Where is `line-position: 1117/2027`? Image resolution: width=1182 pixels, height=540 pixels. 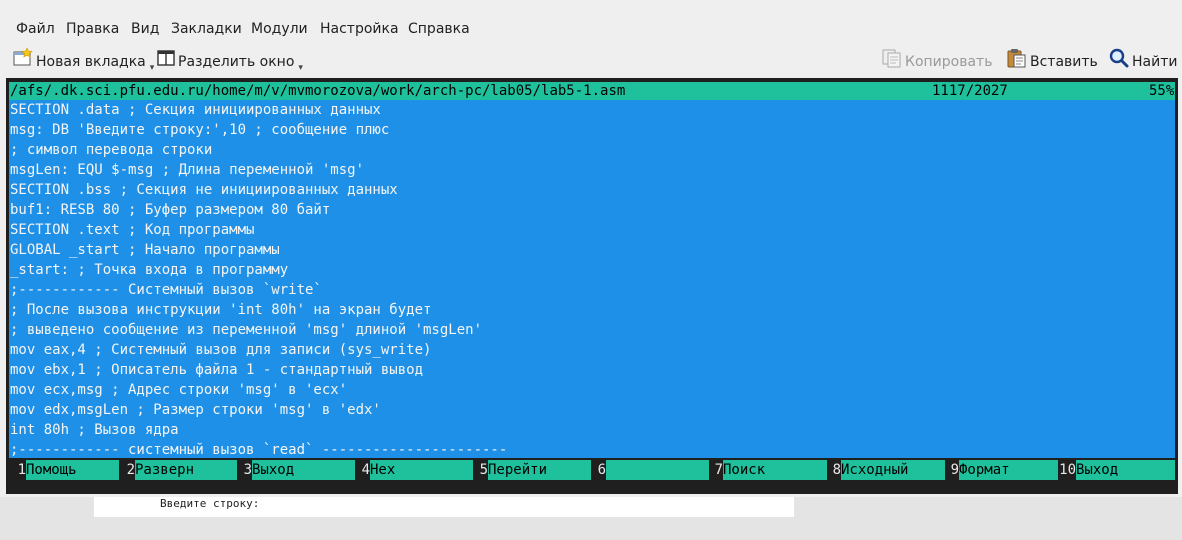 line-position: 1117/2027 is located at coordinates (970, 91).